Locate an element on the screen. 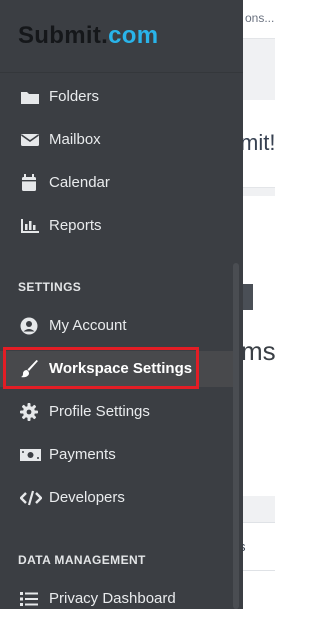 The image size is (320, 617). background-app: ons... mit! ms s is located at coordinates (259, 304).